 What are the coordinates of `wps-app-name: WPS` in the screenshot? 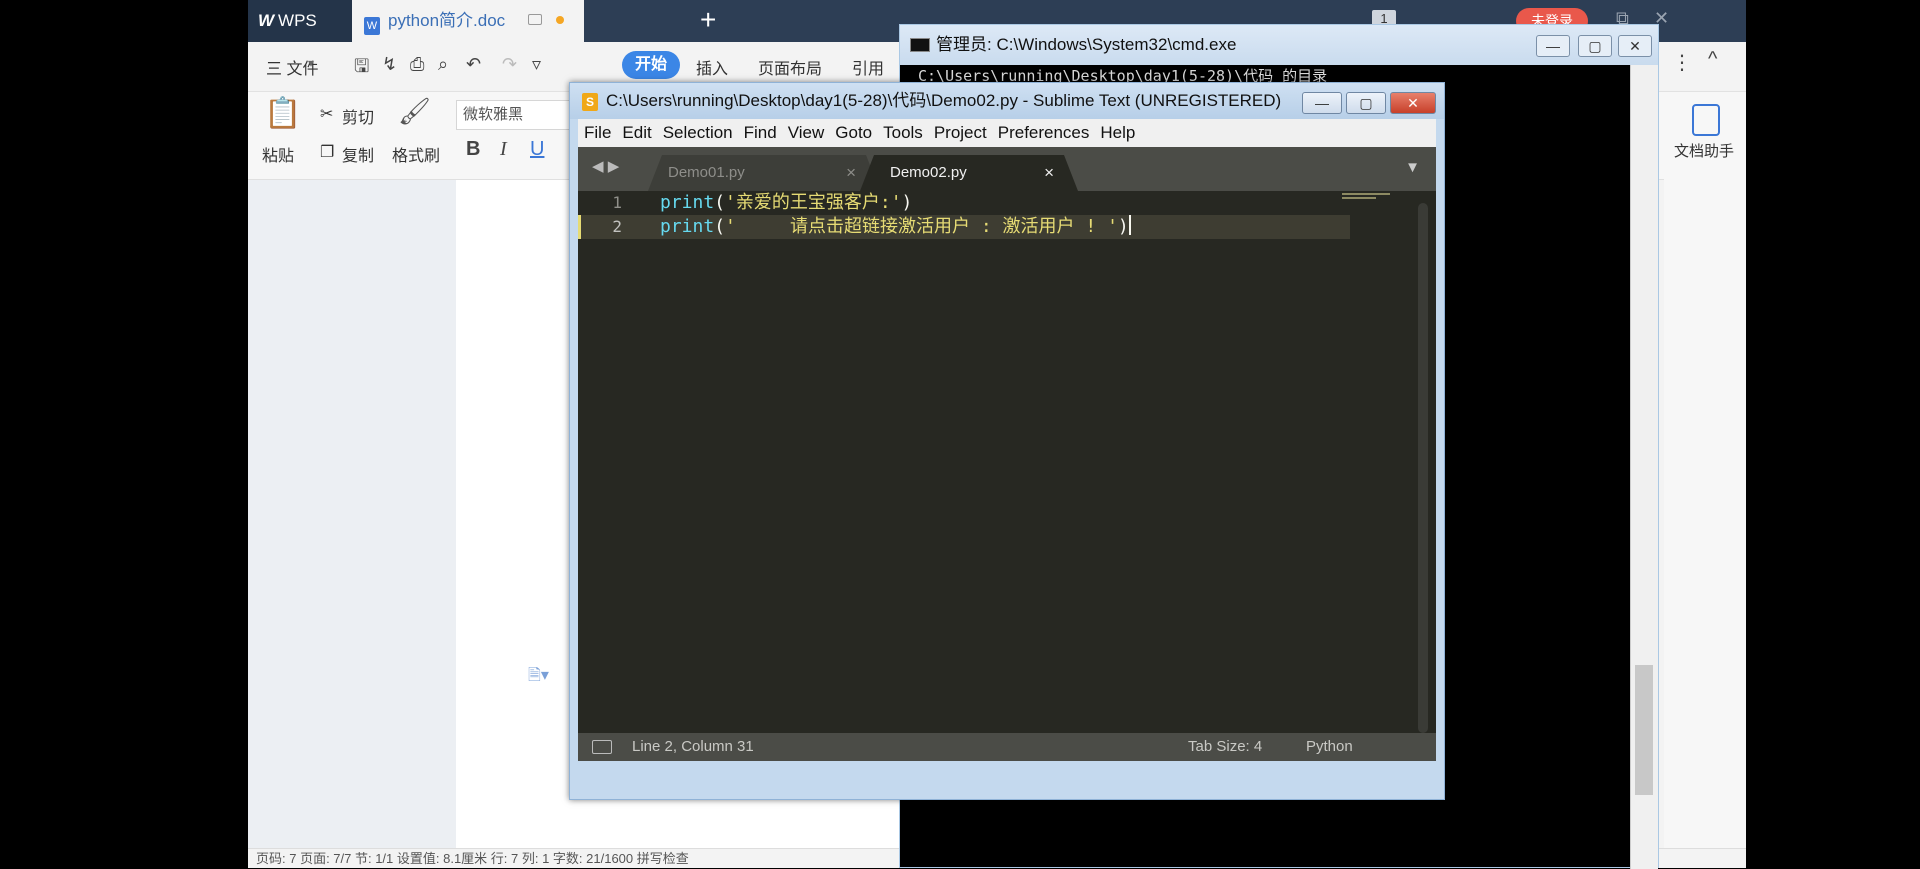 It's located at (297, 20).